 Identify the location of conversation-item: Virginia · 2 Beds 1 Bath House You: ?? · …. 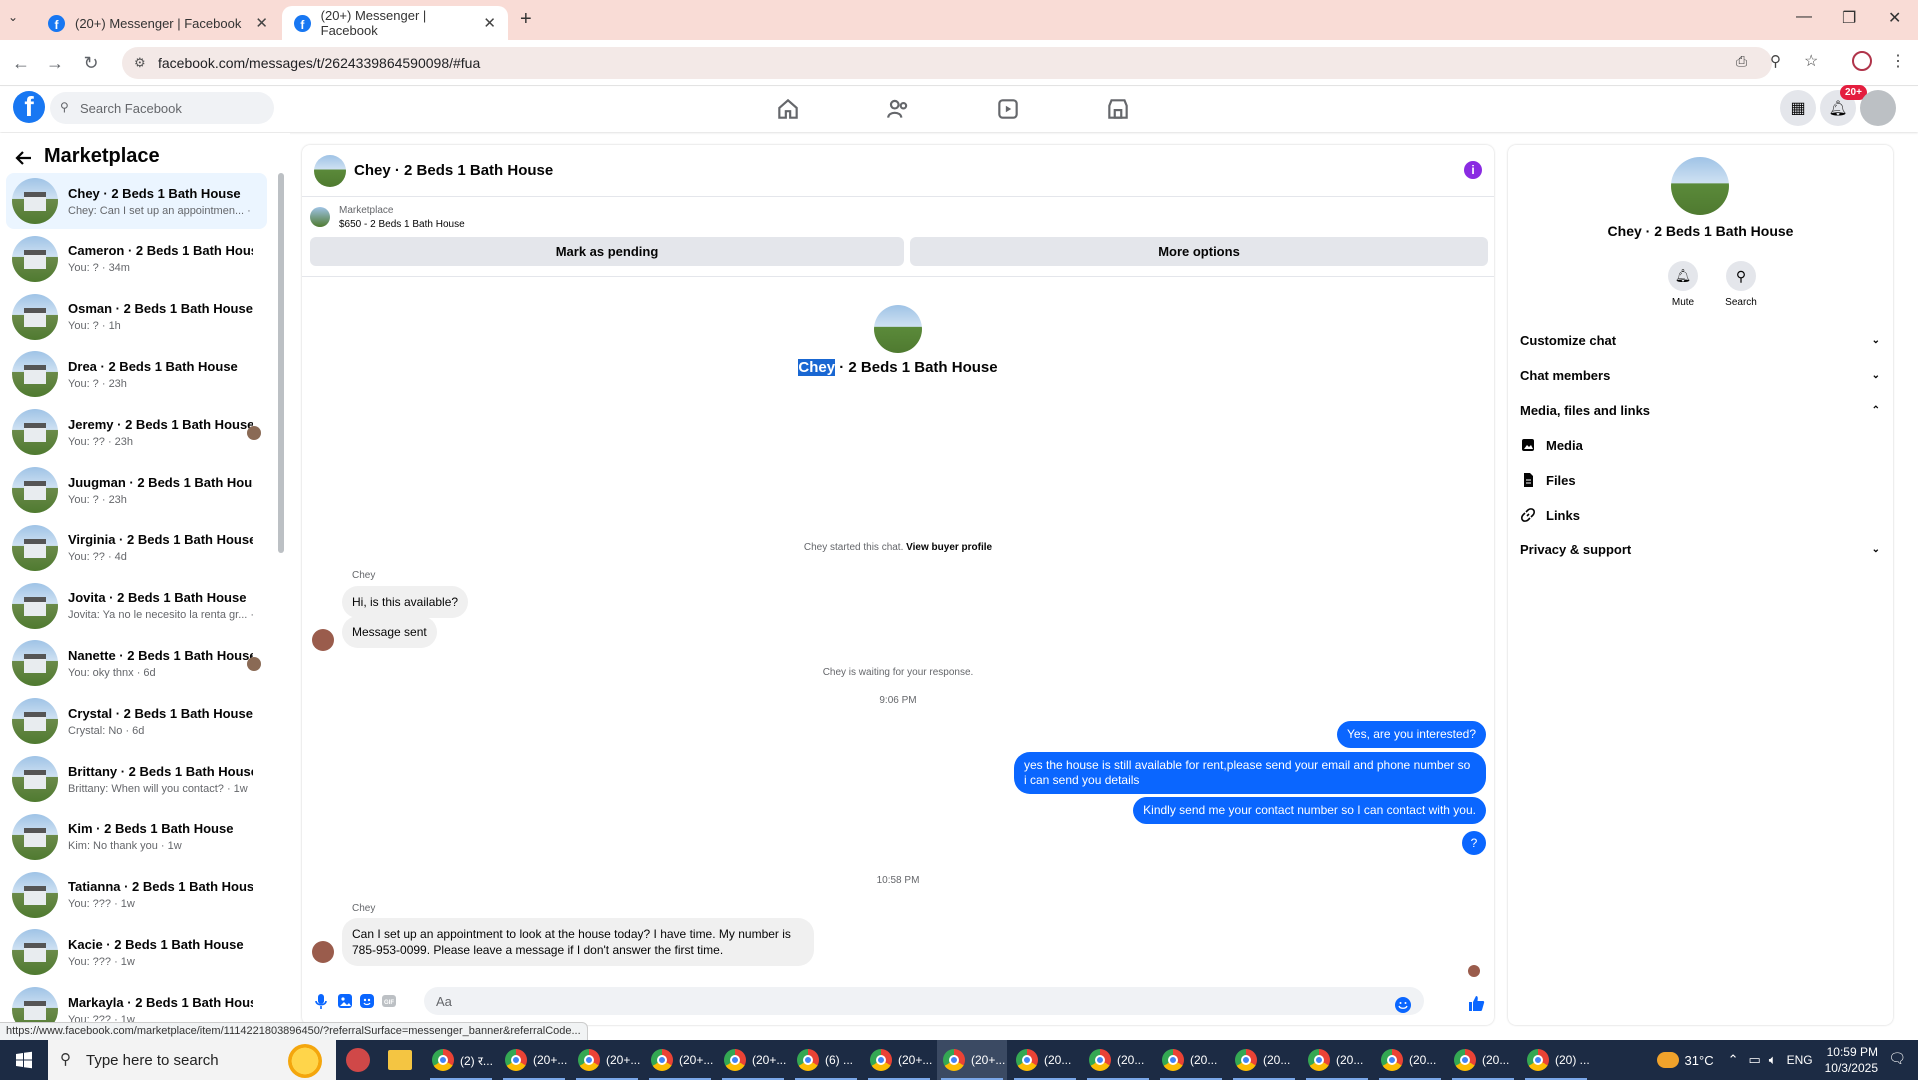
(136, 548).